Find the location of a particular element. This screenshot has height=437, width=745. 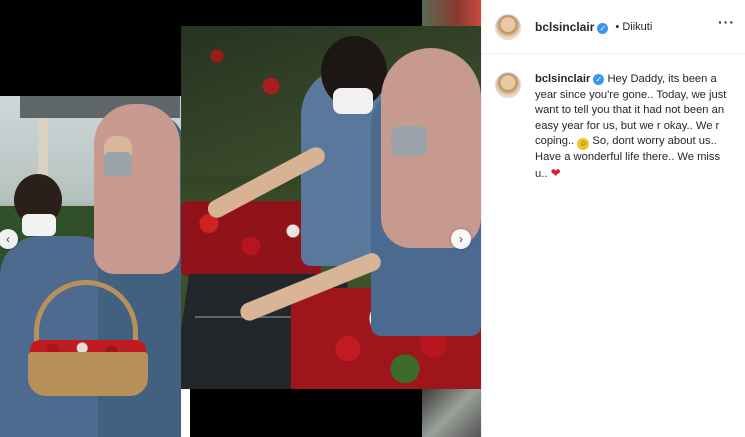

gravestone-inscription is located at coordinates (250, 336).